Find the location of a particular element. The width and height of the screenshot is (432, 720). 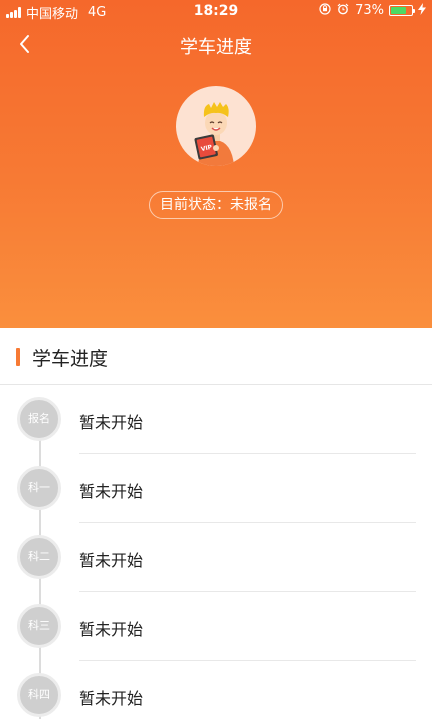

back-button is located at coordinates (26, 44).